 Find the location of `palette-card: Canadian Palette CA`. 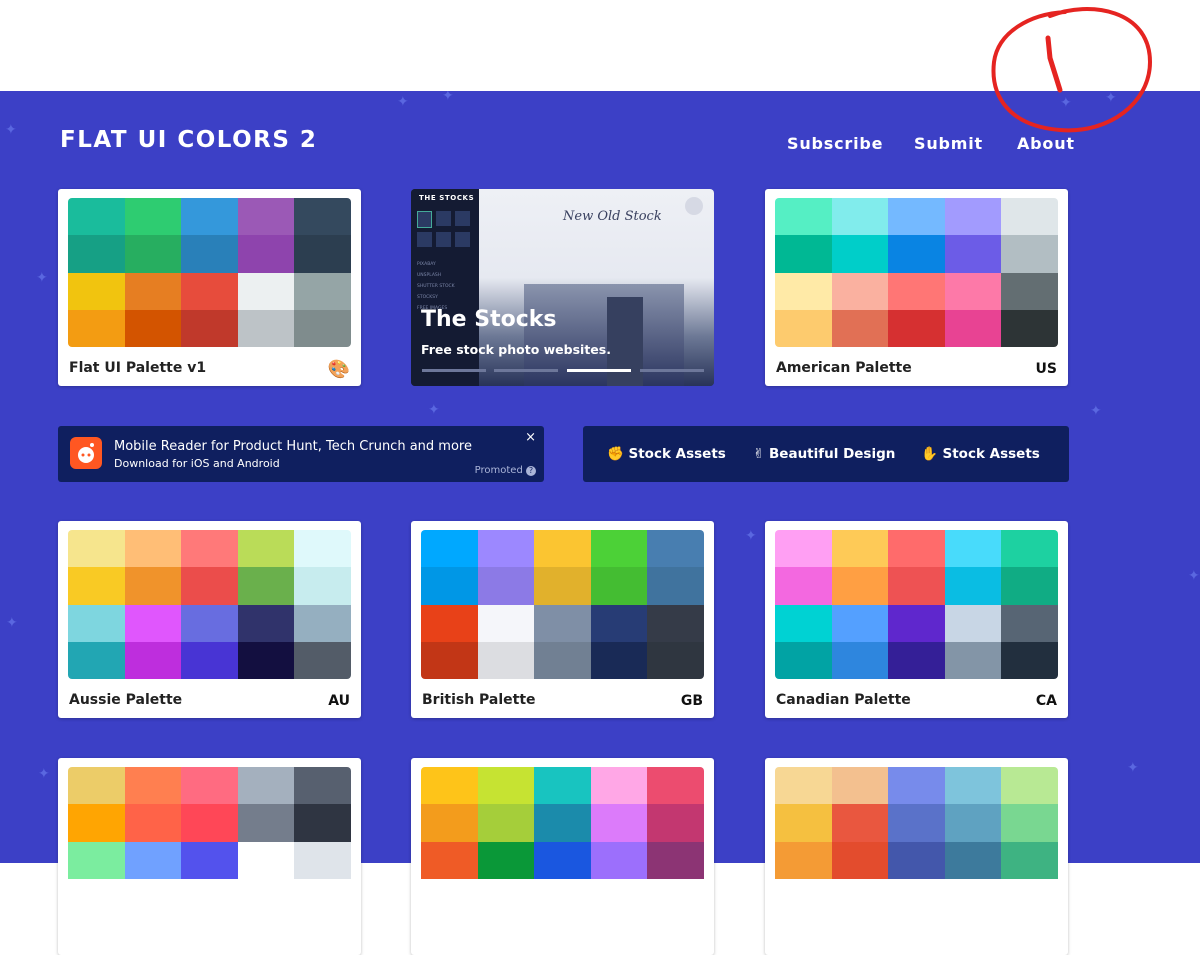

palette-card: Canadian Palette CA is located at coordinates (916, 619).